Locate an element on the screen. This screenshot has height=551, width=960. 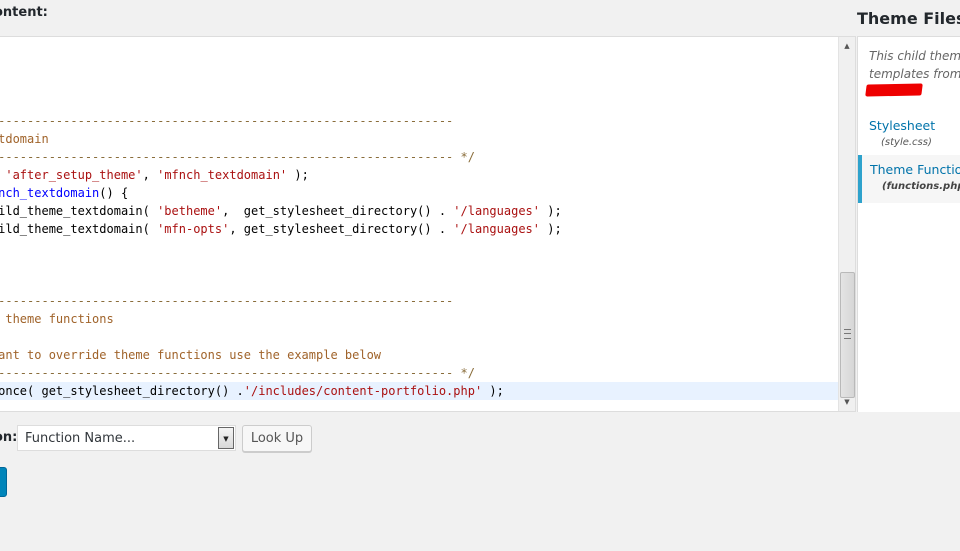
scroll-up-arrow-icon: ▲ is located at coordinates (847, 46).